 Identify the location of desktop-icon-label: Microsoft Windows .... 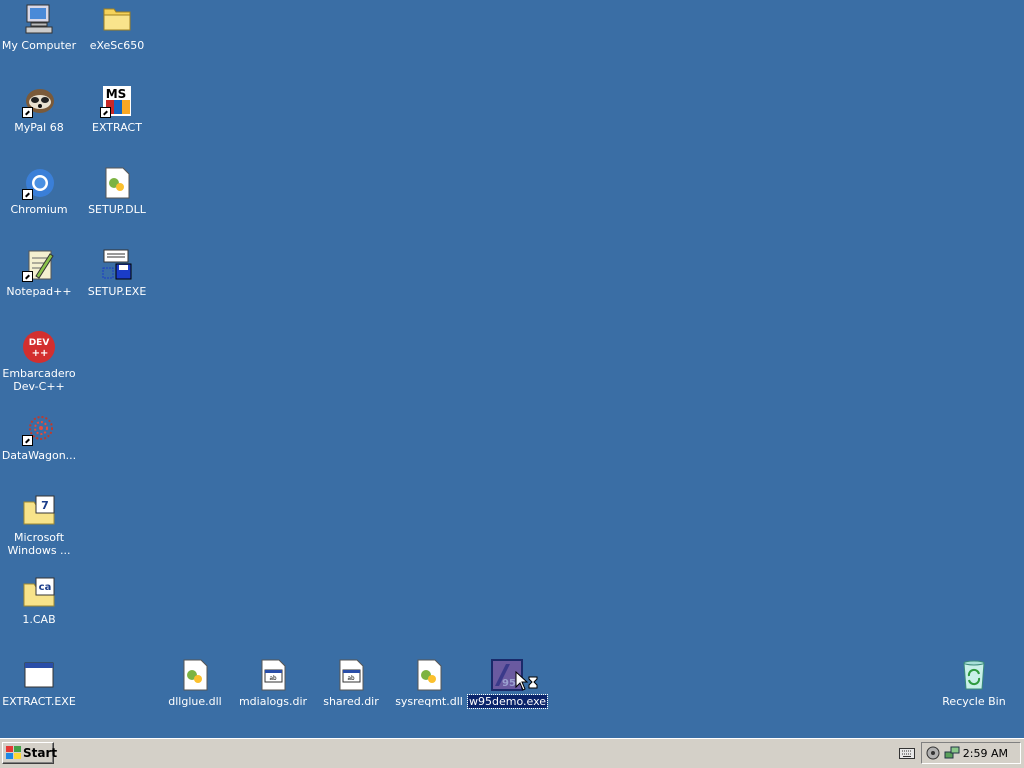
(39, 544).